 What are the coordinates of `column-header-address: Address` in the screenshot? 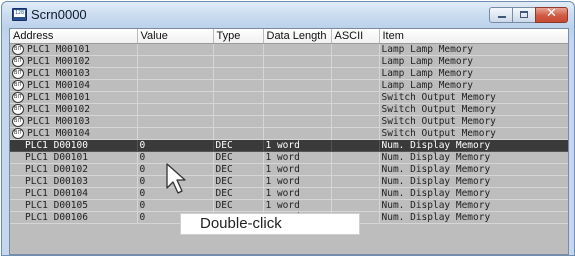 It's located at (74, 36).